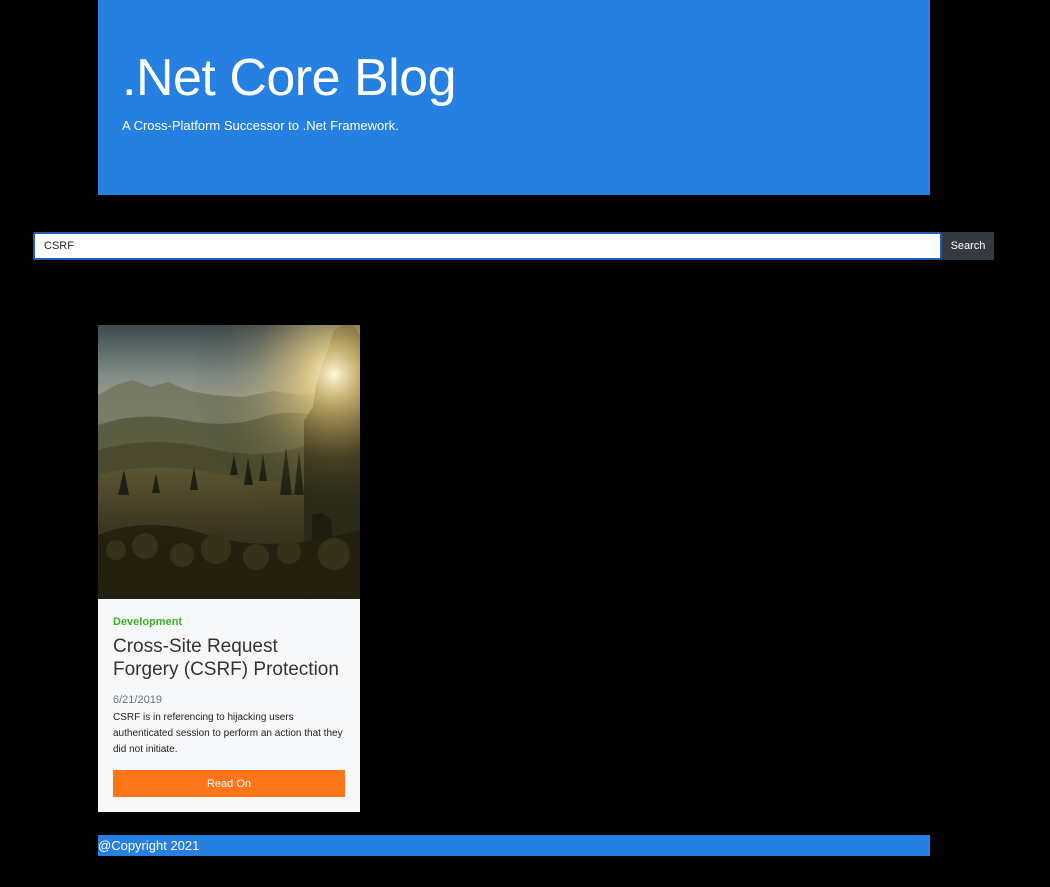 This screenshot has height=887, width=1050. Describe the element at coordinates (149, 845) in the screenshot. I see `copyright-text: @Copyright 2021` at that location.